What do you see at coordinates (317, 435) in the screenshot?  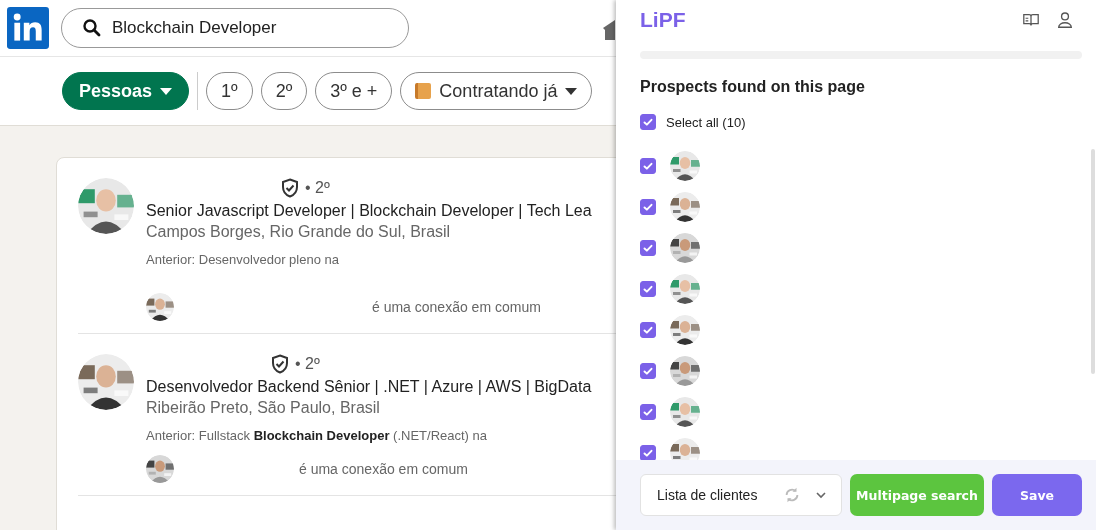 I see `profile-snippet: Anterior: Fullstack Blockchain Developer (.NET/React) na` at bounding box center [317, 435].